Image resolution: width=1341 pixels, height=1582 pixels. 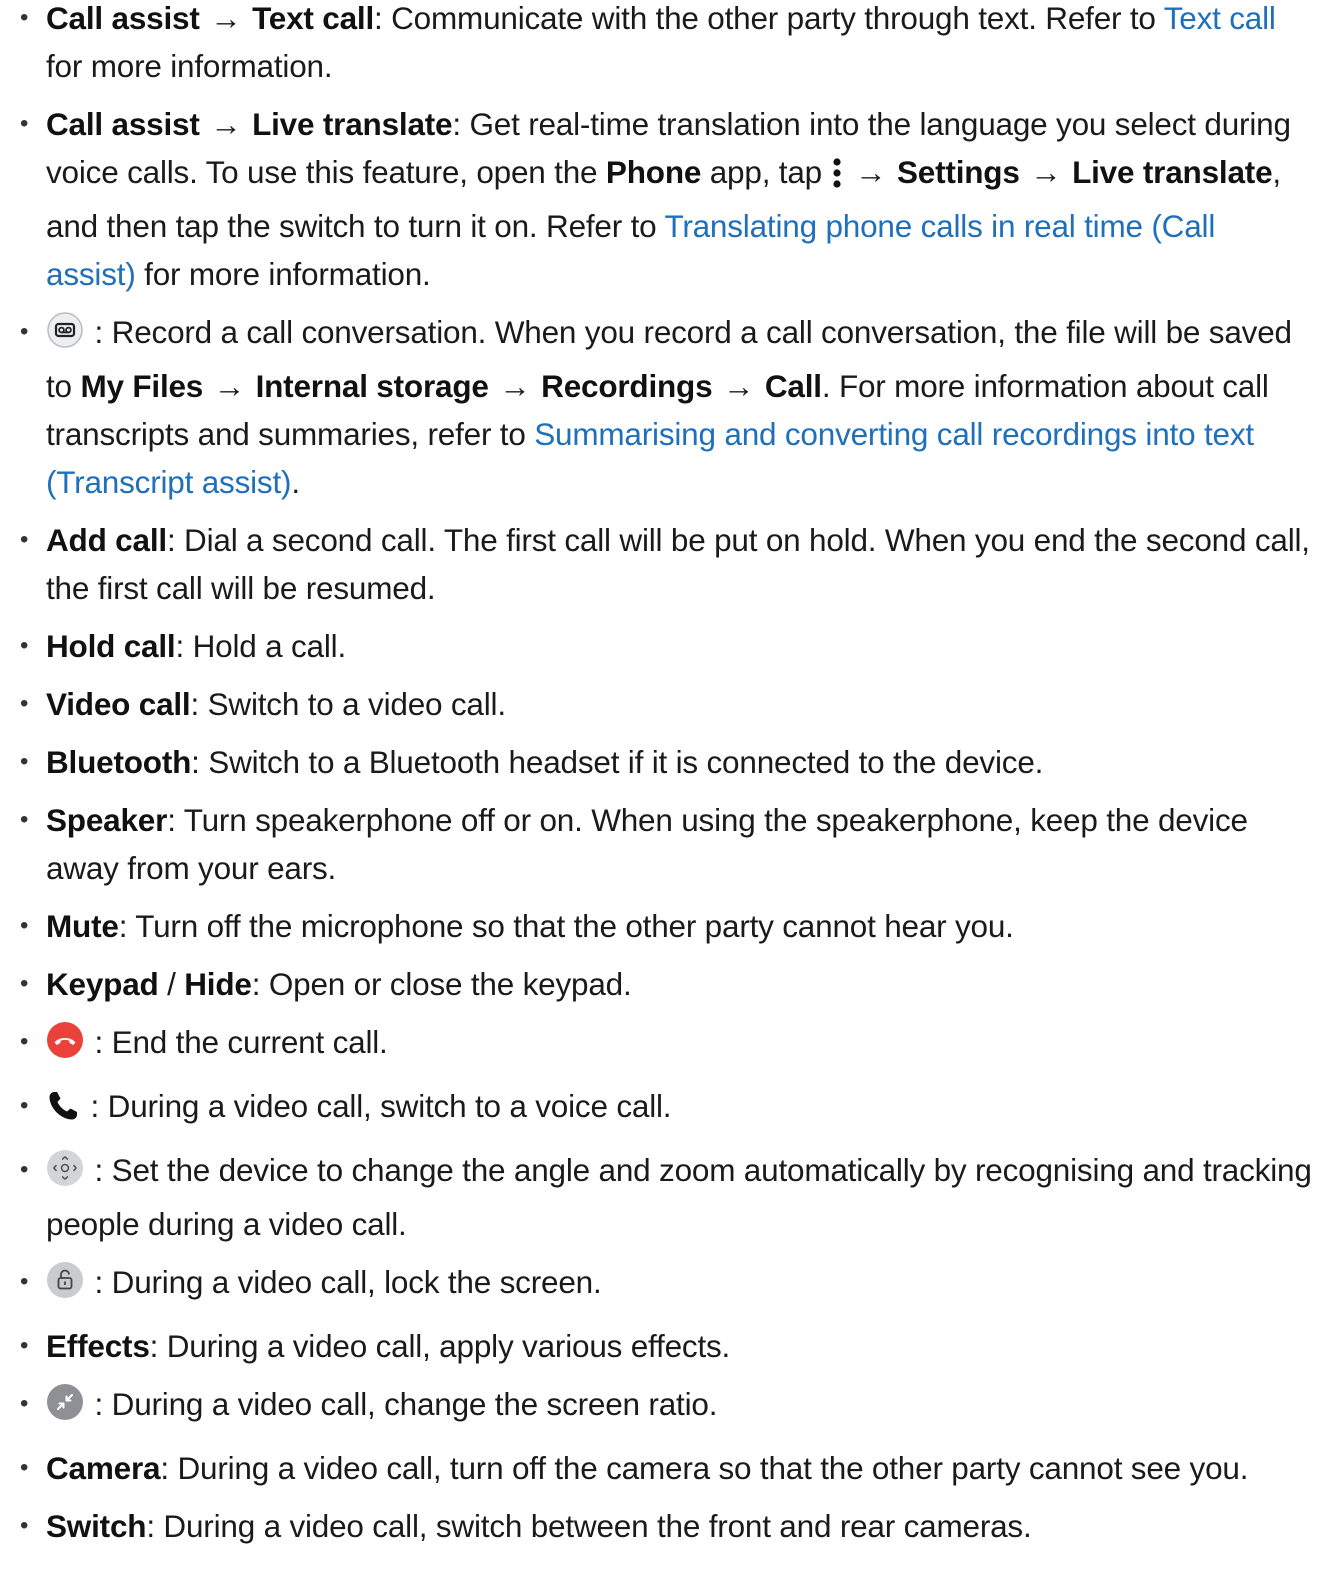 What do you see at coordinates (65, 1286) in the screenshot?
I see `lock-icon` at bounding box center [65, 1286].